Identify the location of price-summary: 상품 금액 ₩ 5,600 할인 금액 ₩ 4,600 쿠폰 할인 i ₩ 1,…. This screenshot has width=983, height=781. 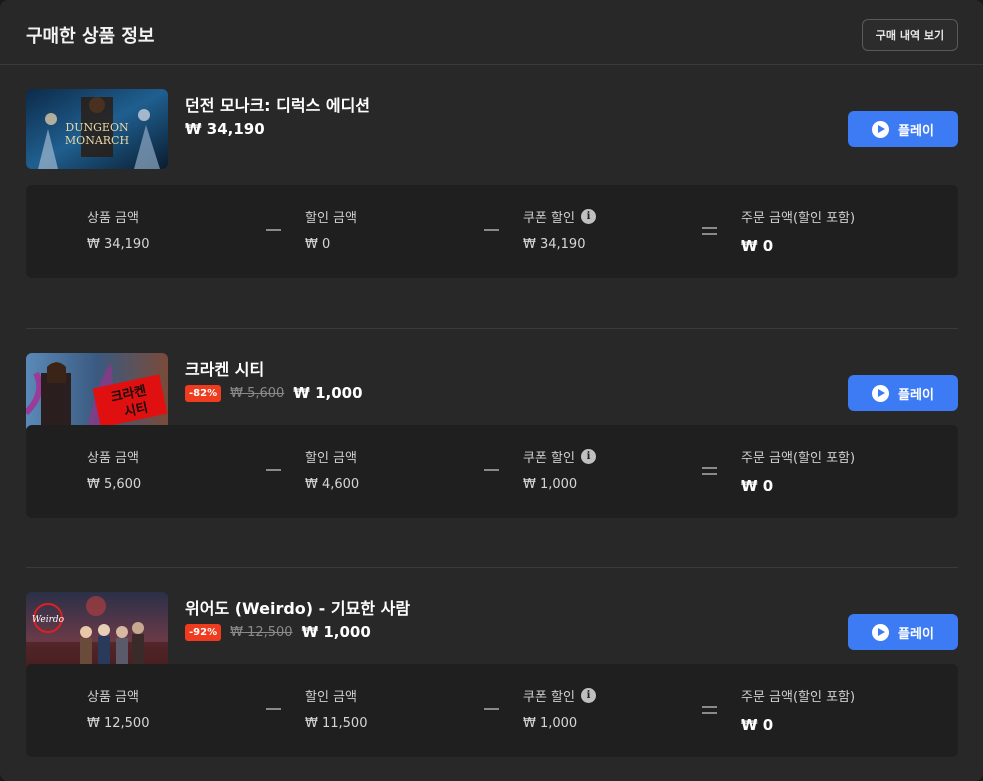
(492, 471).